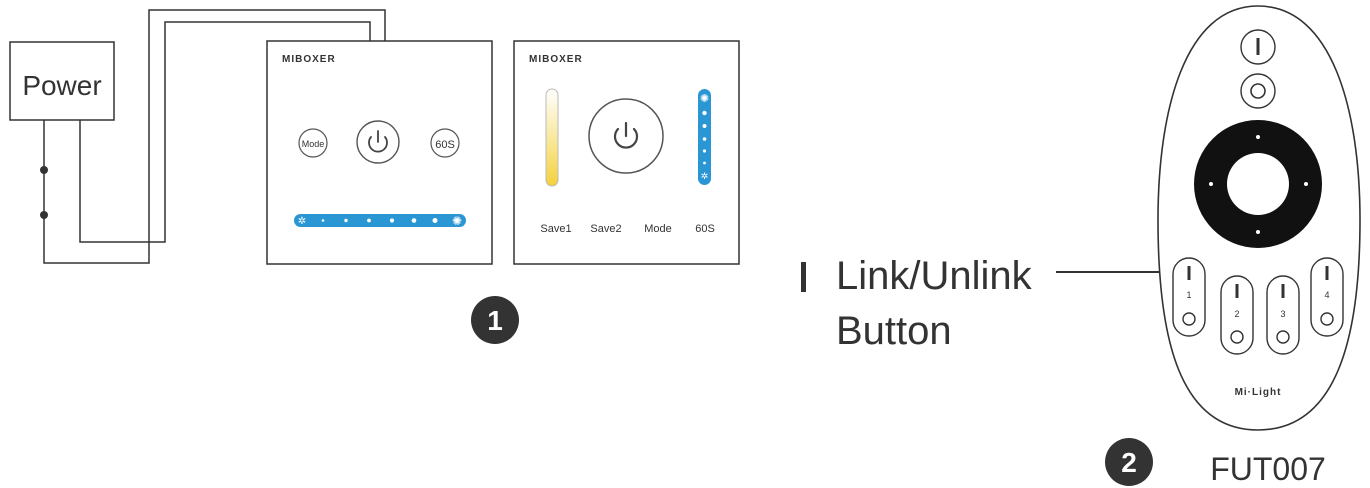  I want to click on remote-zone-2-button: 2, so click(1237, 315).